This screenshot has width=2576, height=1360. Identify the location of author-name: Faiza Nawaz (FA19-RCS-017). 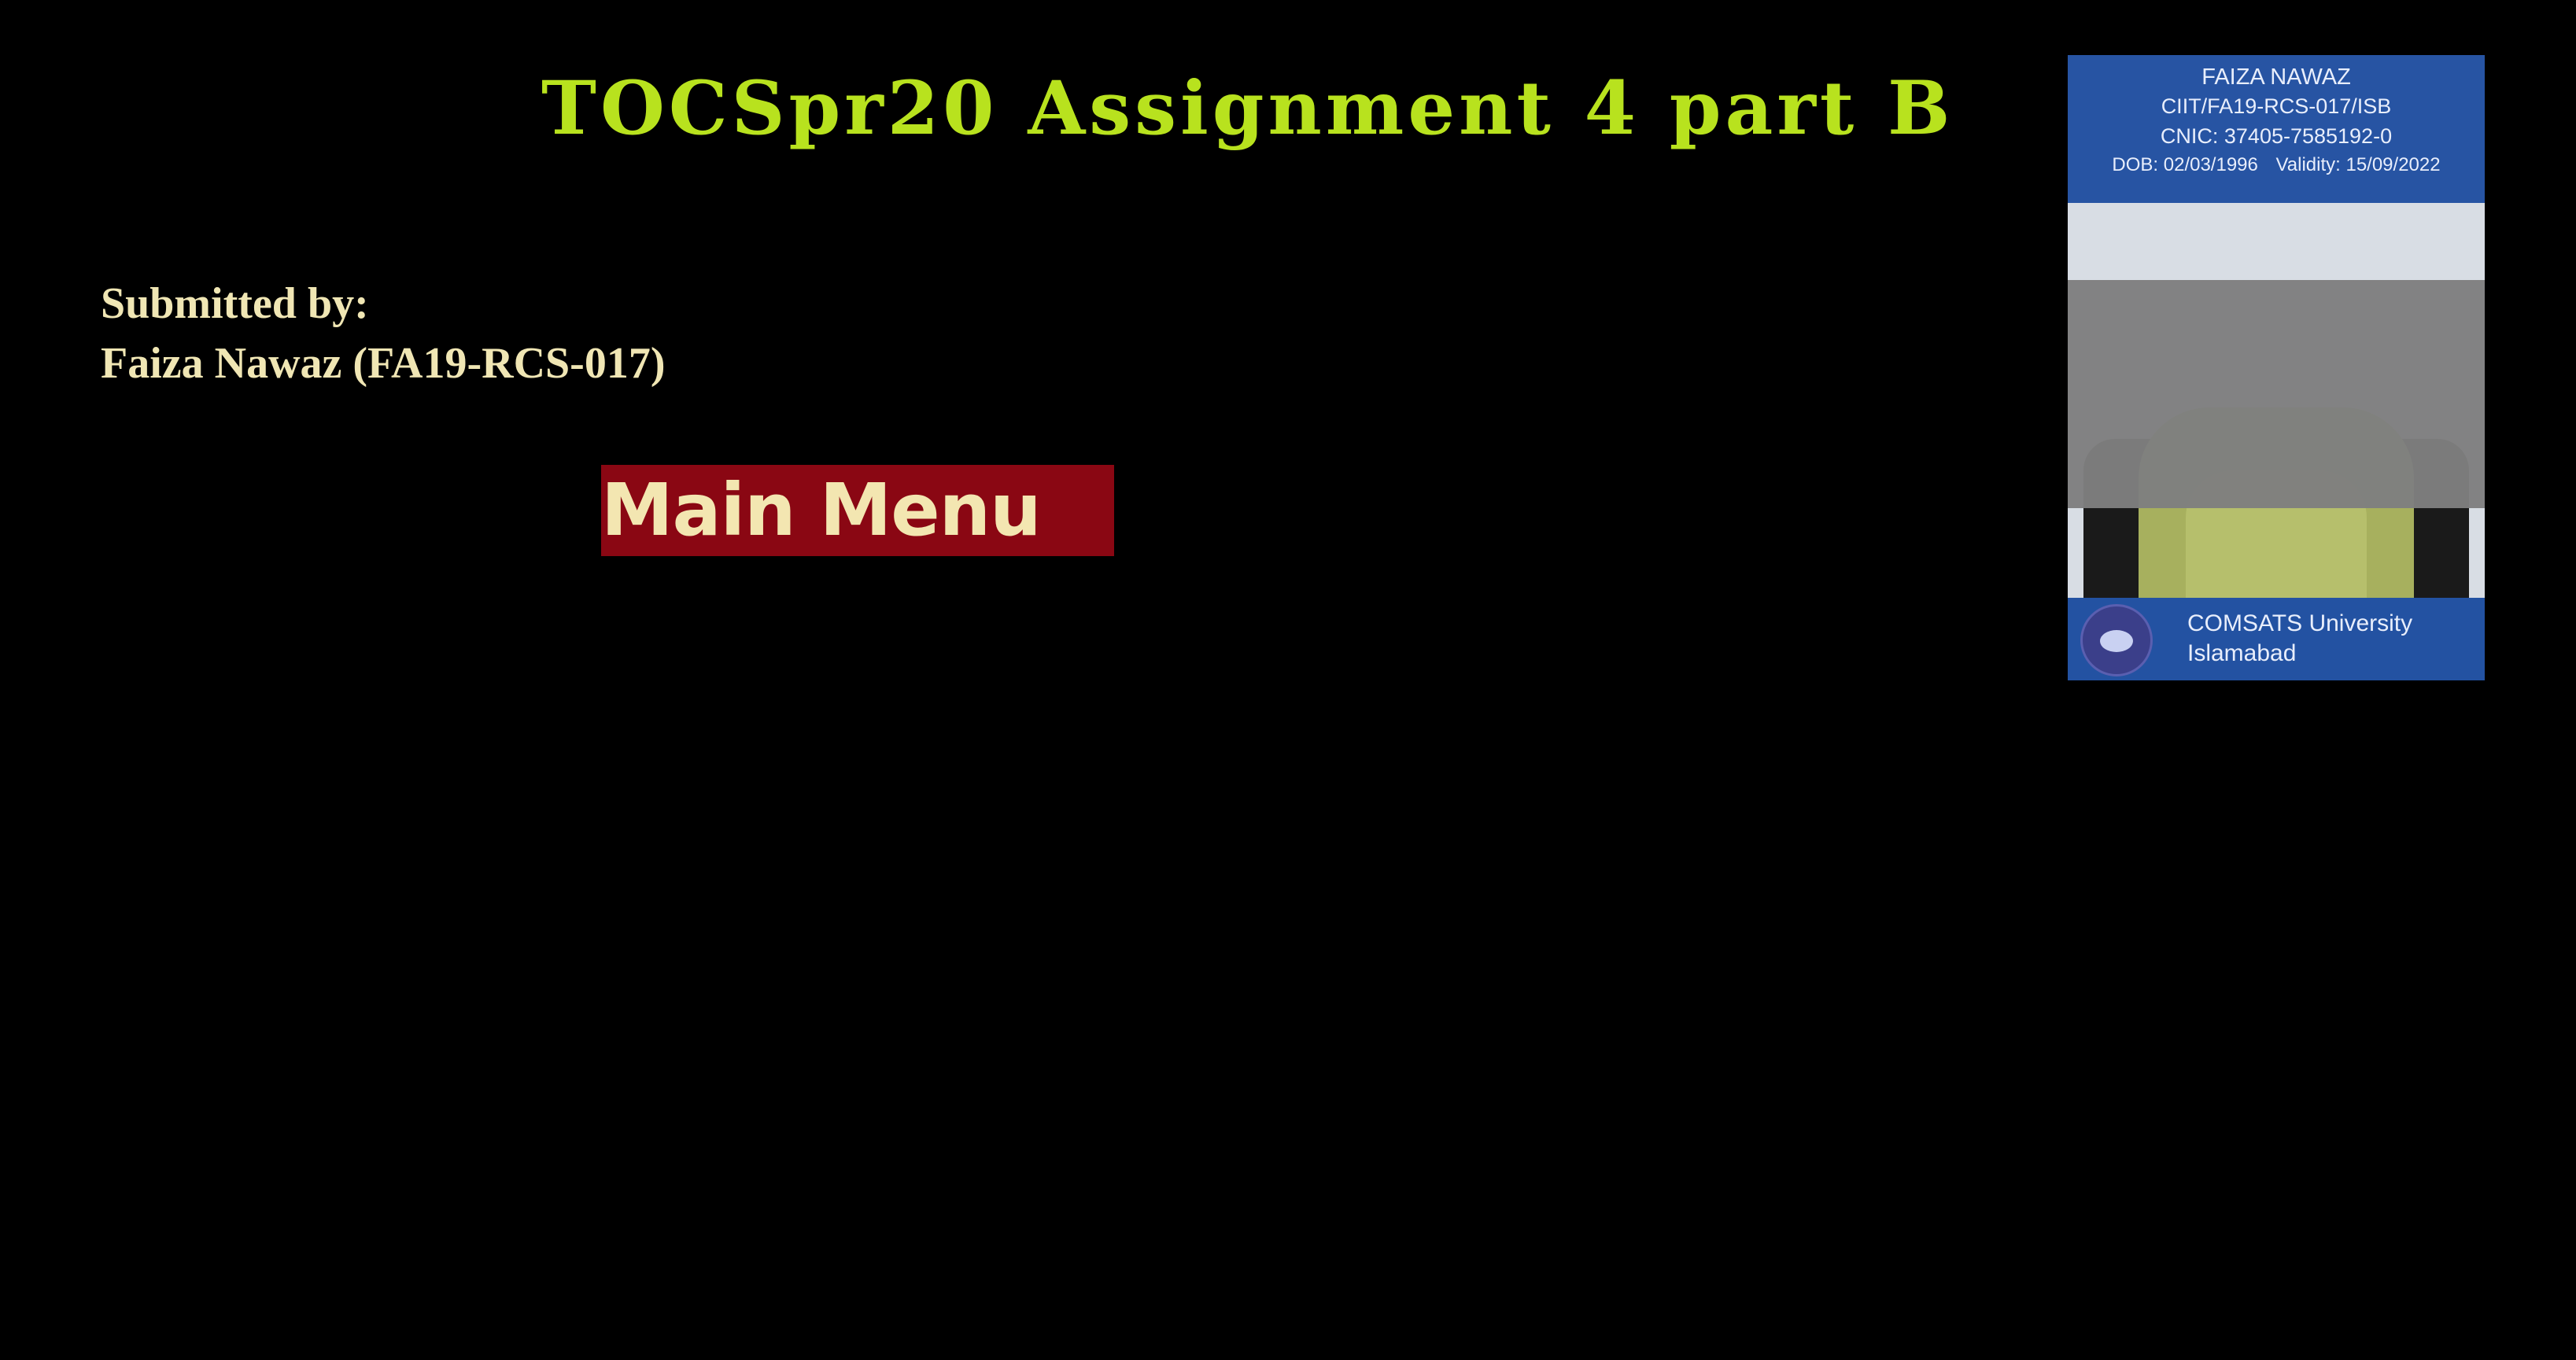
(383, 363).